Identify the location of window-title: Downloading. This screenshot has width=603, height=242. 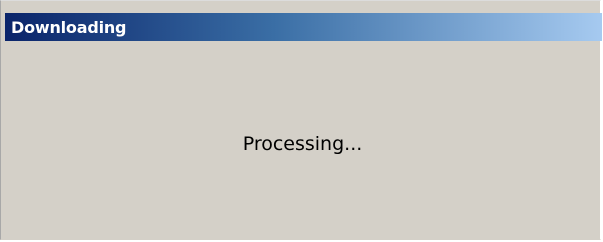
(69, 27).